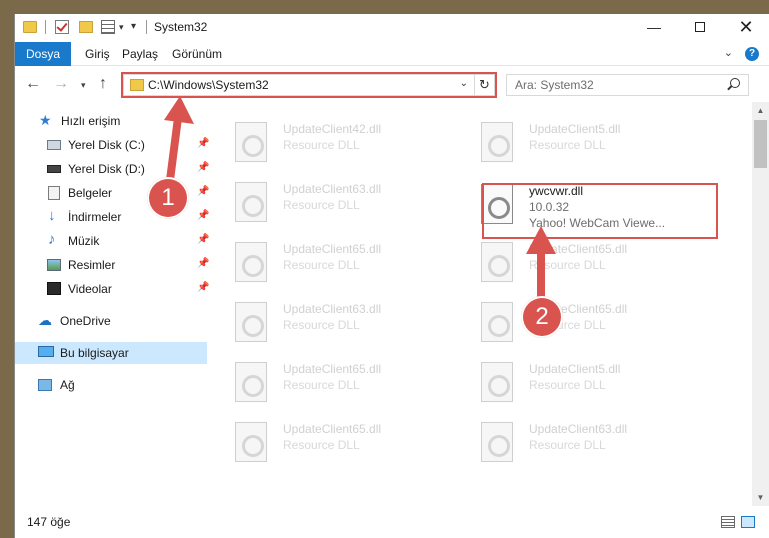 This screenshot has height=538, width=769. I want to click on minimize-button: —, so click(654, 28).